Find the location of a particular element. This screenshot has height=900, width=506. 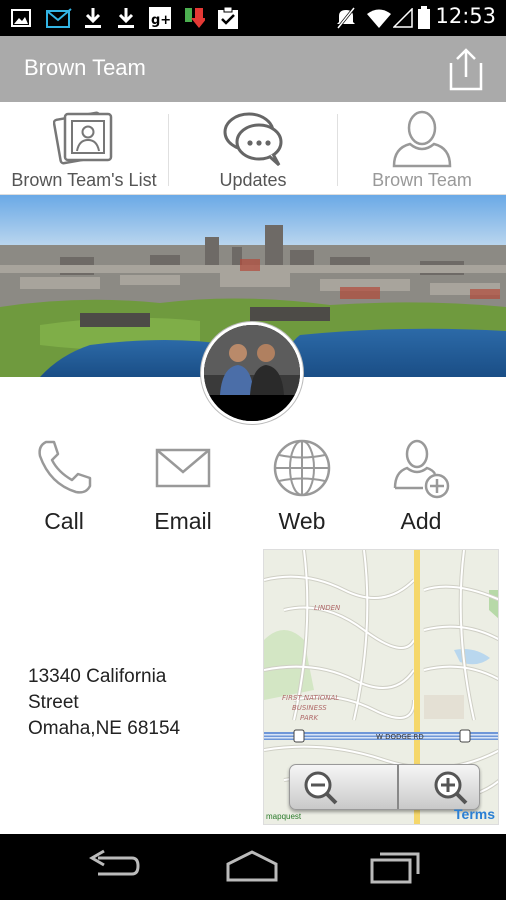

person-icon is located at coordinates (422, 140).